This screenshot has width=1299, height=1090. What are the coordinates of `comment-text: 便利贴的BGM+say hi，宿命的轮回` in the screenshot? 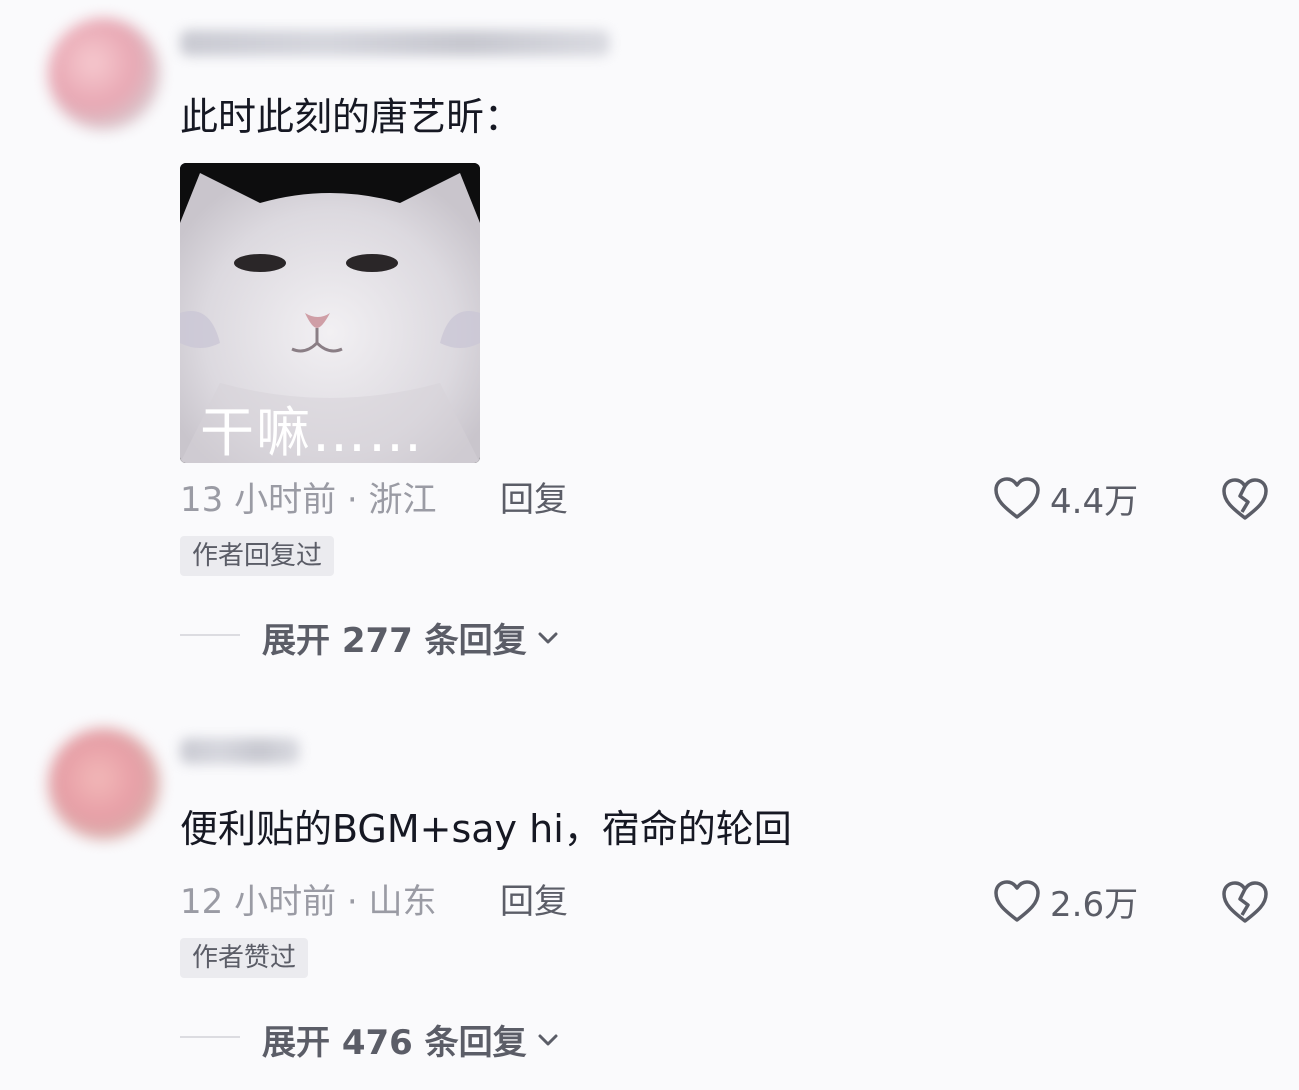 It's located at (486, 829).